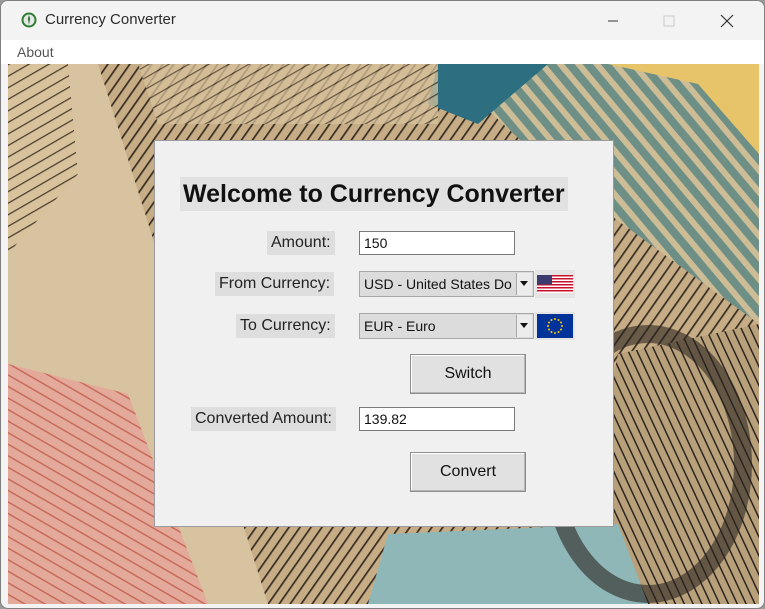 This screenshot has height=609, width=765. I want to click on maximize-button, so click(669, 20).